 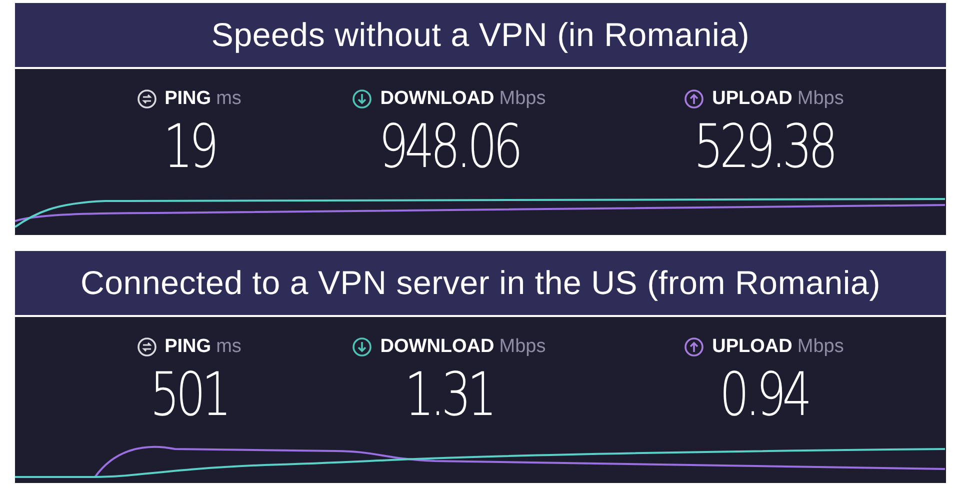 What do you see at coordinates (189, 147) in the screenshot?
I see `metric-value: 19` at bounding box center [189, 147].